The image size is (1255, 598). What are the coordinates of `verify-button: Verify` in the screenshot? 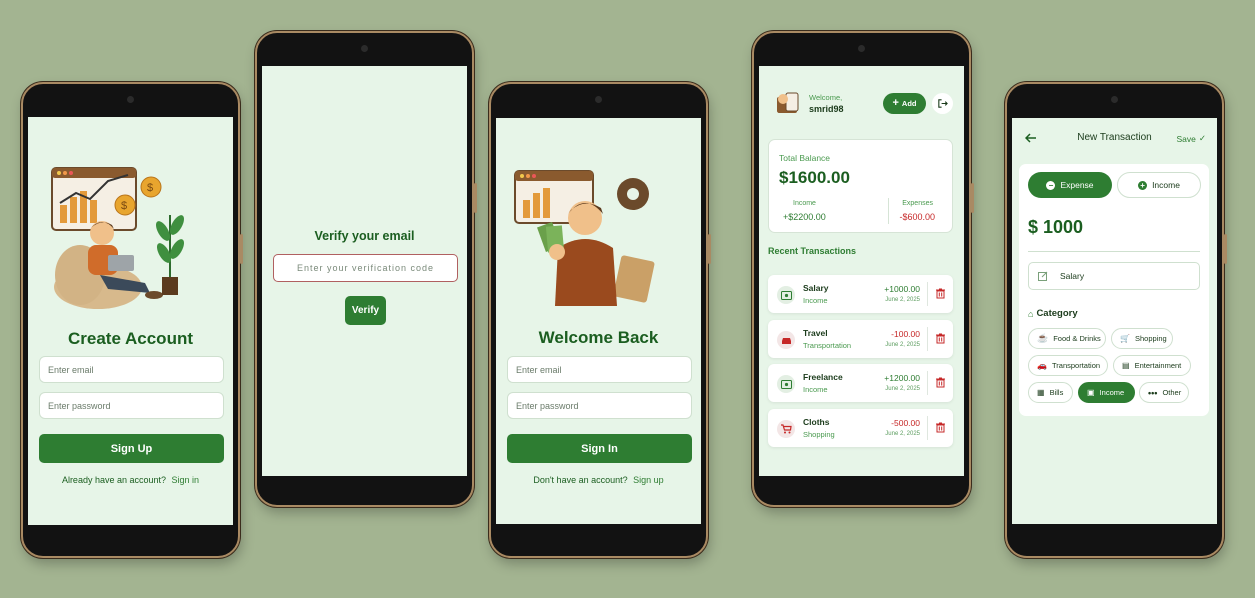 It's located at (365, 310).